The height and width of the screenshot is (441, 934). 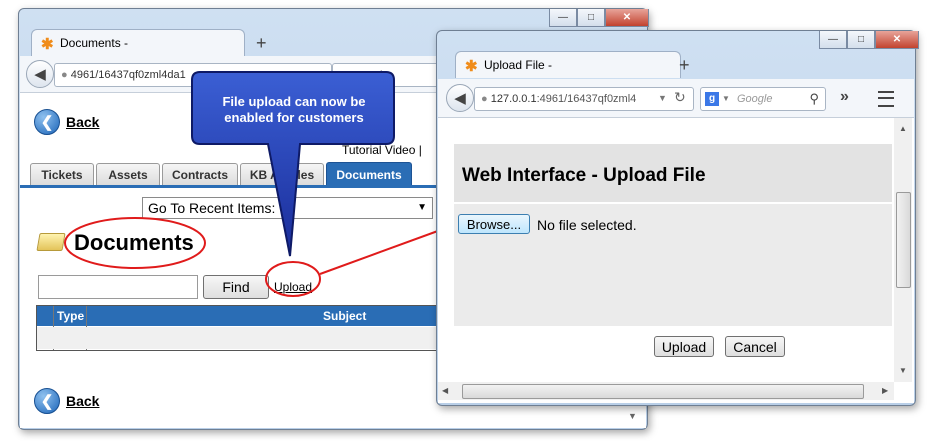 What do you see at coordinates (460, 98) in the screenshot?
I see `browser-back-icon: ◀` at bounding box center [460, 98].